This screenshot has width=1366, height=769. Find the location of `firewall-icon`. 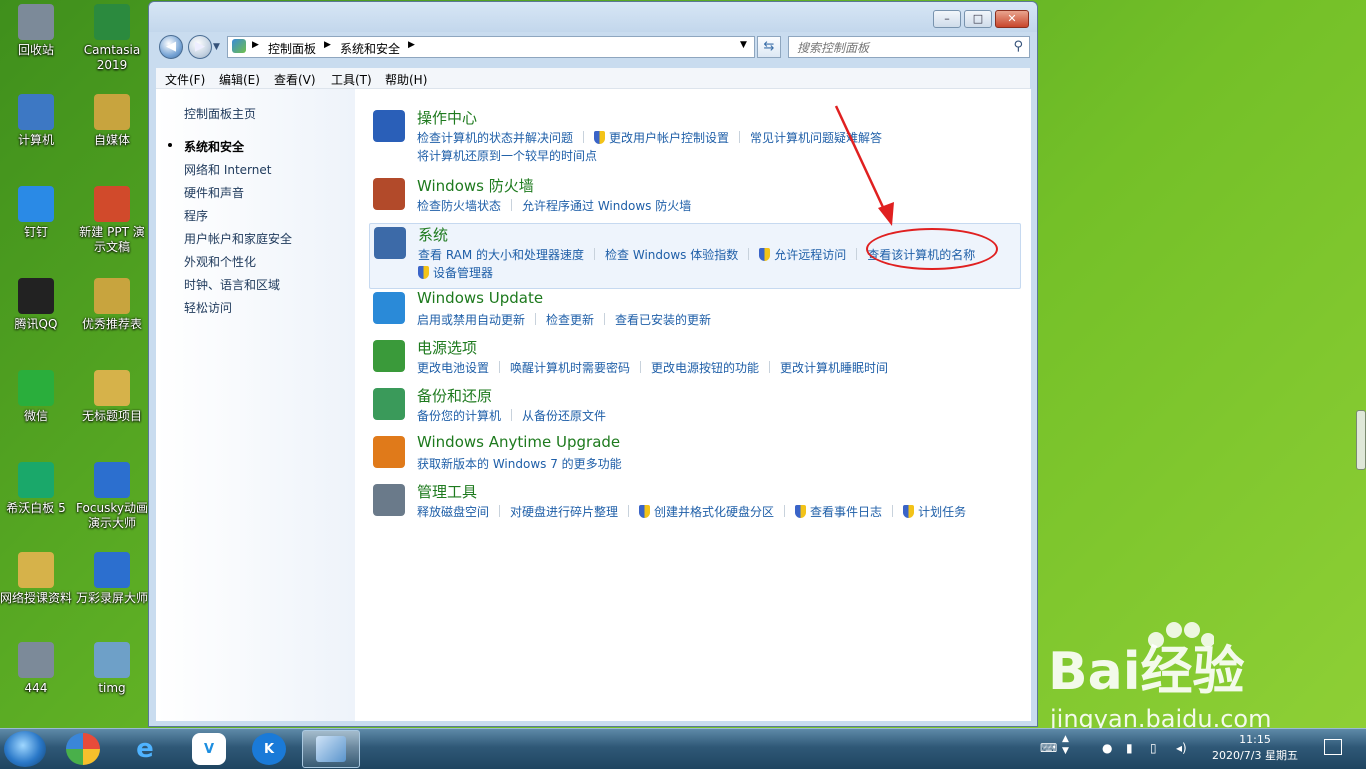

firewall-icon is located at coordinates (389, 194).